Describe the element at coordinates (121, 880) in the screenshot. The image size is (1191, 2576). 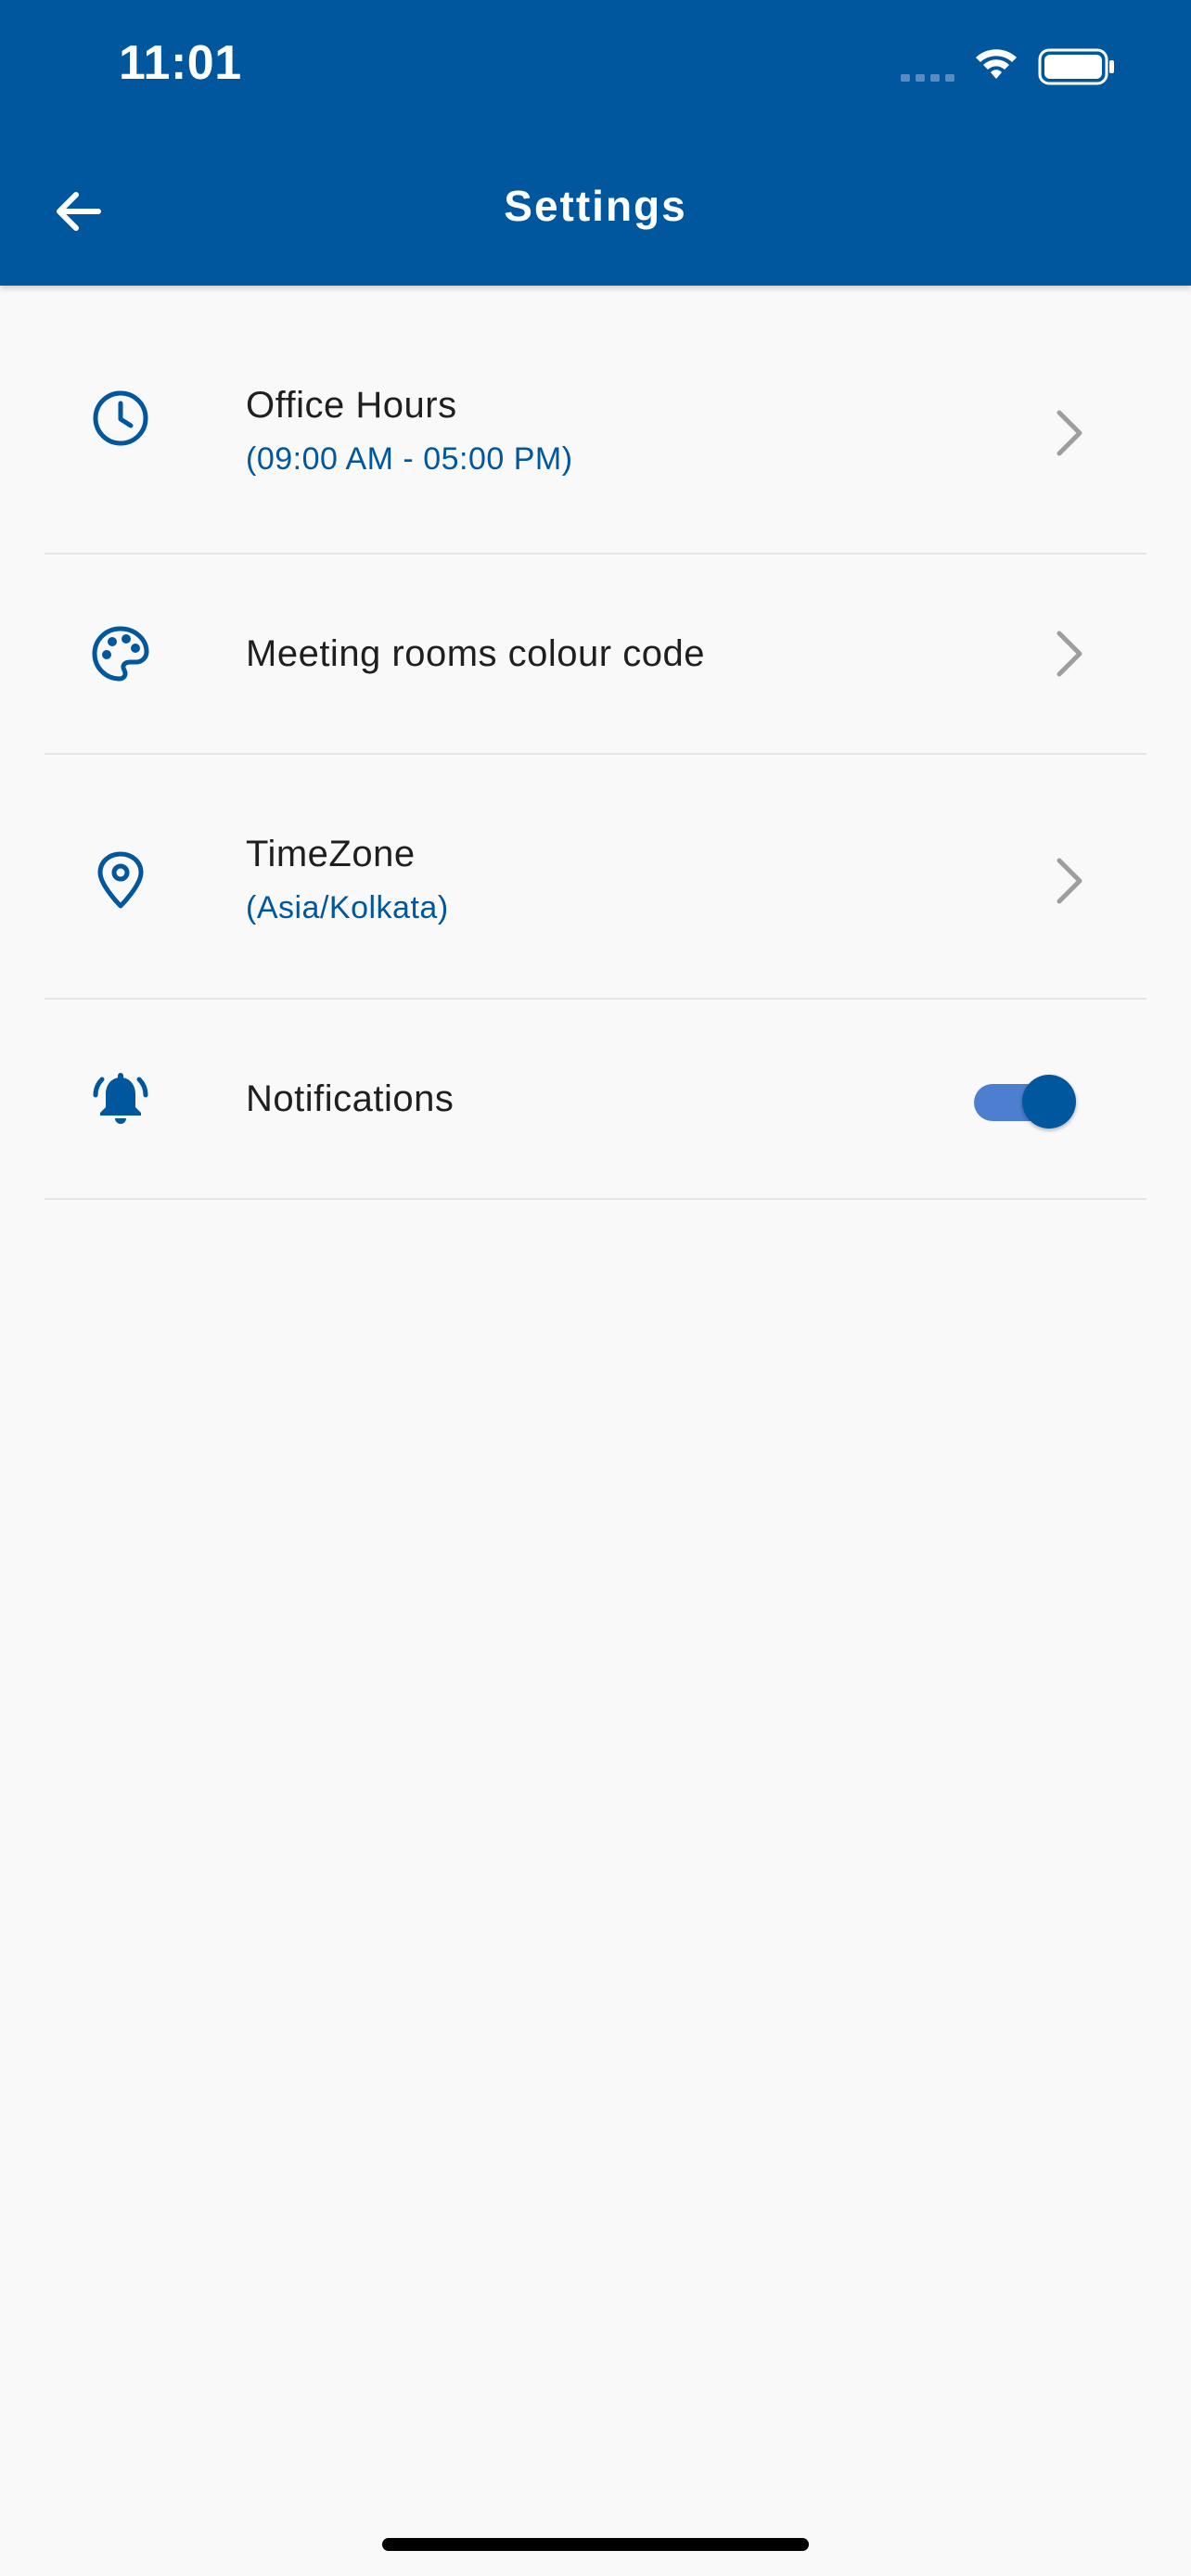
I see `location-pin-icon` at that location.